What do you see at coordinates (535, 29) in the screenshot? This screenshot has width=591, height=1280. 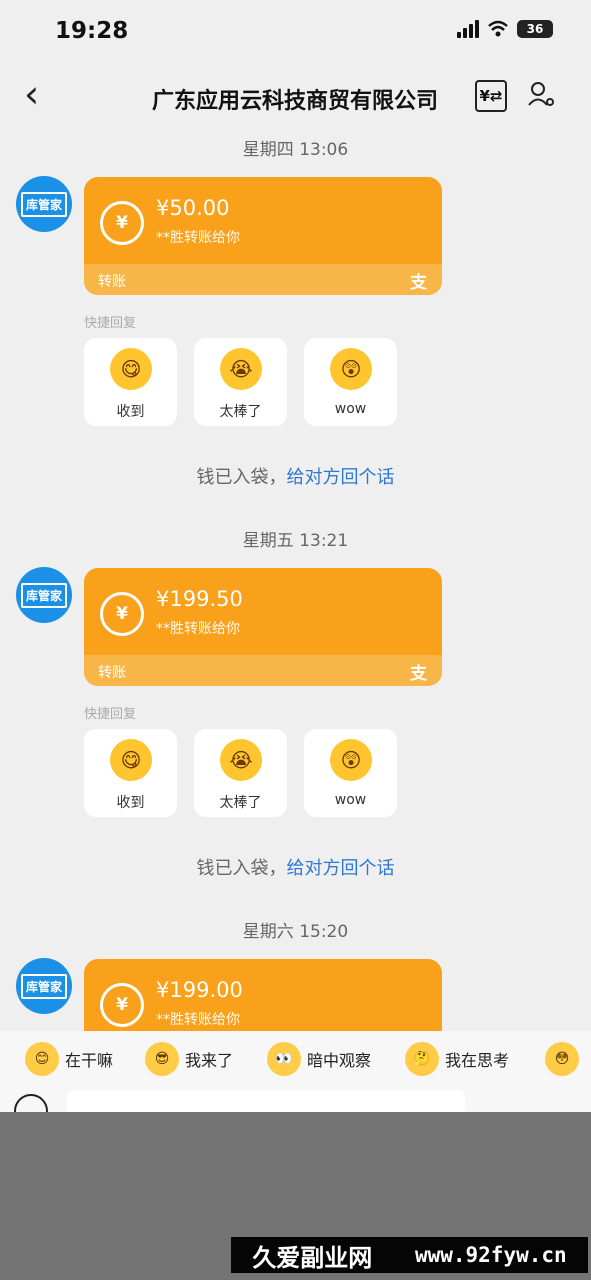 I see `battery-icon: 36` at bounding box center [535, 29].